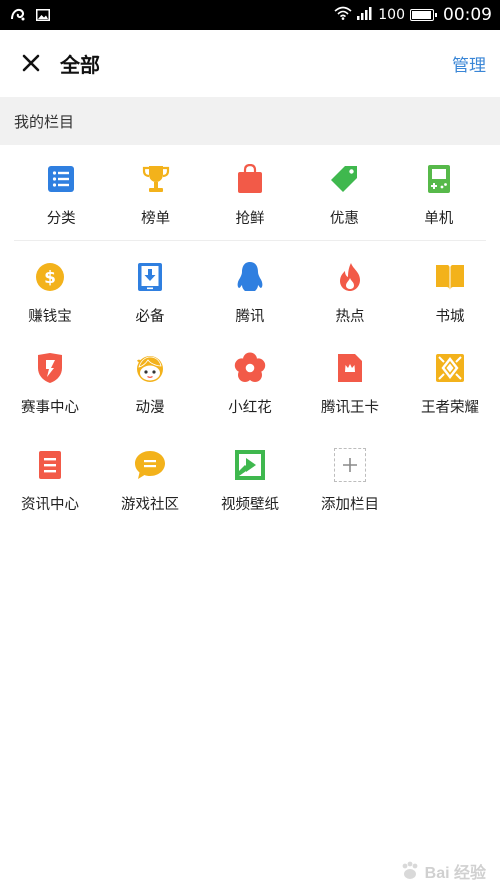  I want to click on section-title: 我的栏目, so click(44, 121).